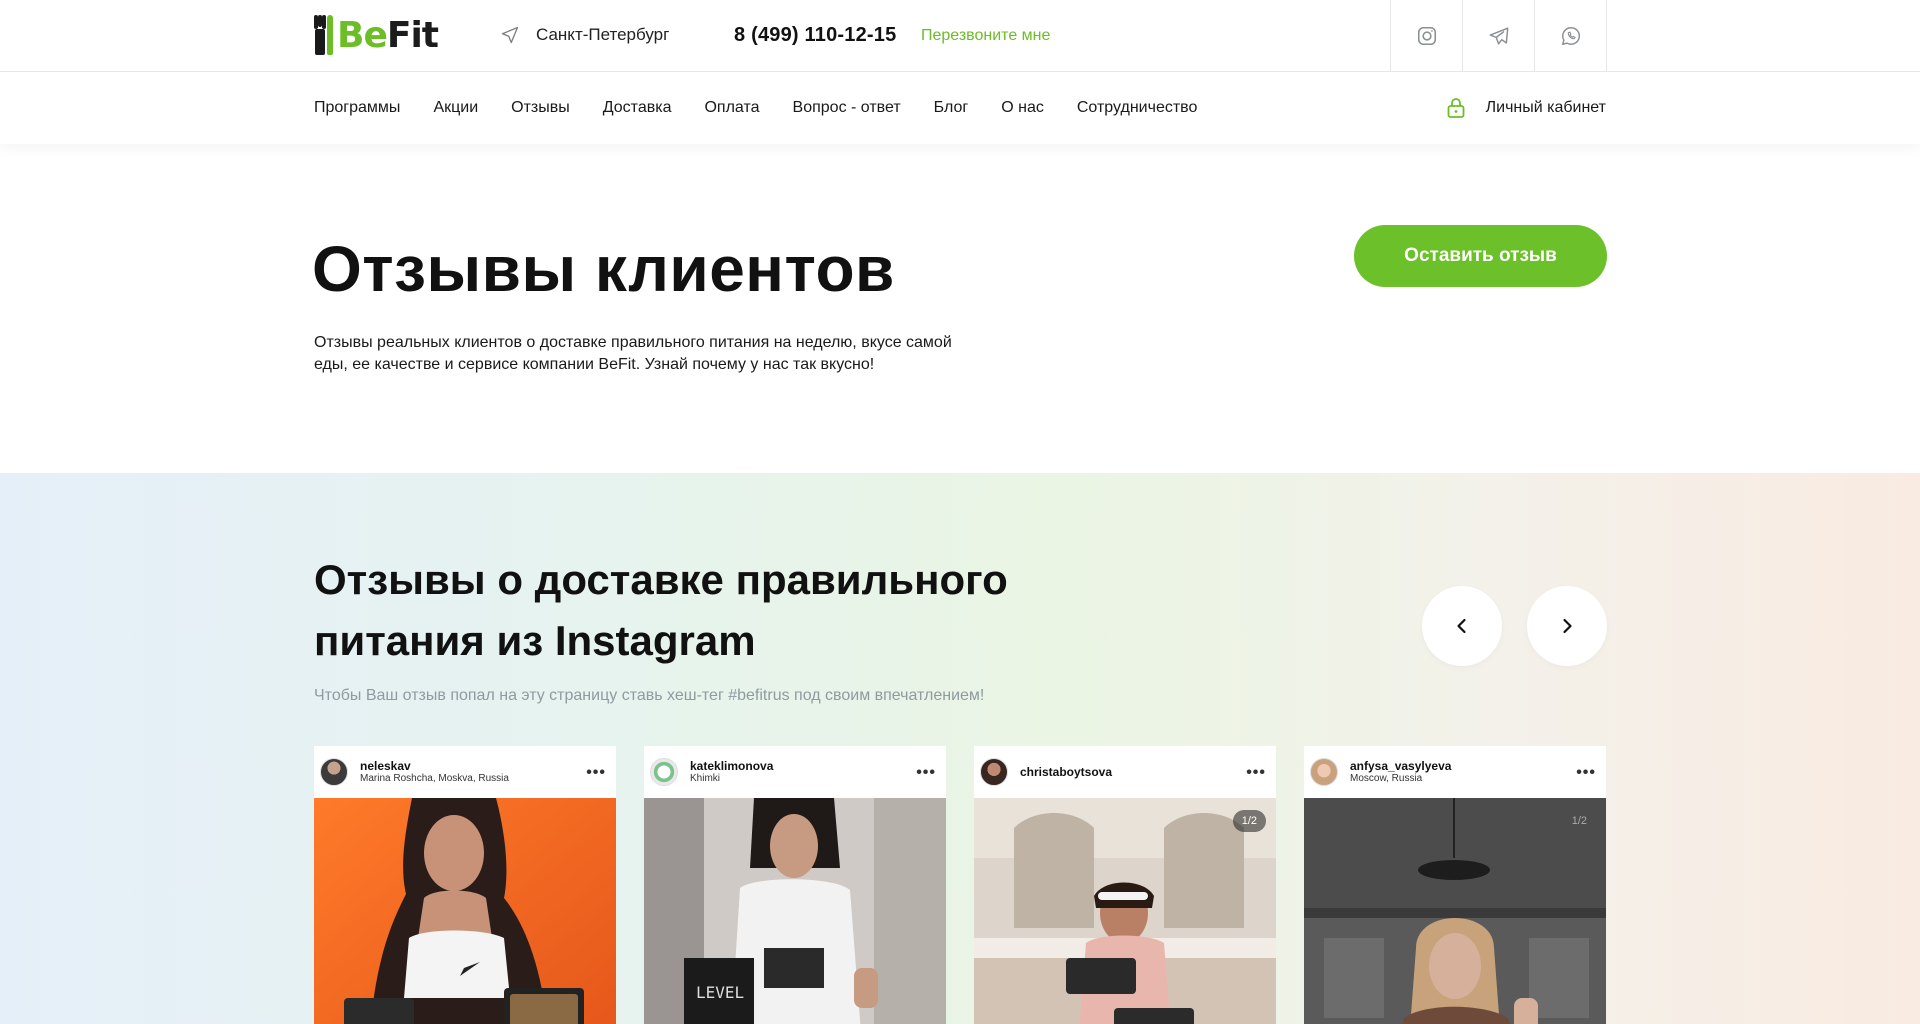  I want to click on city-label: Санкт-Петербург, so click(603, 34).